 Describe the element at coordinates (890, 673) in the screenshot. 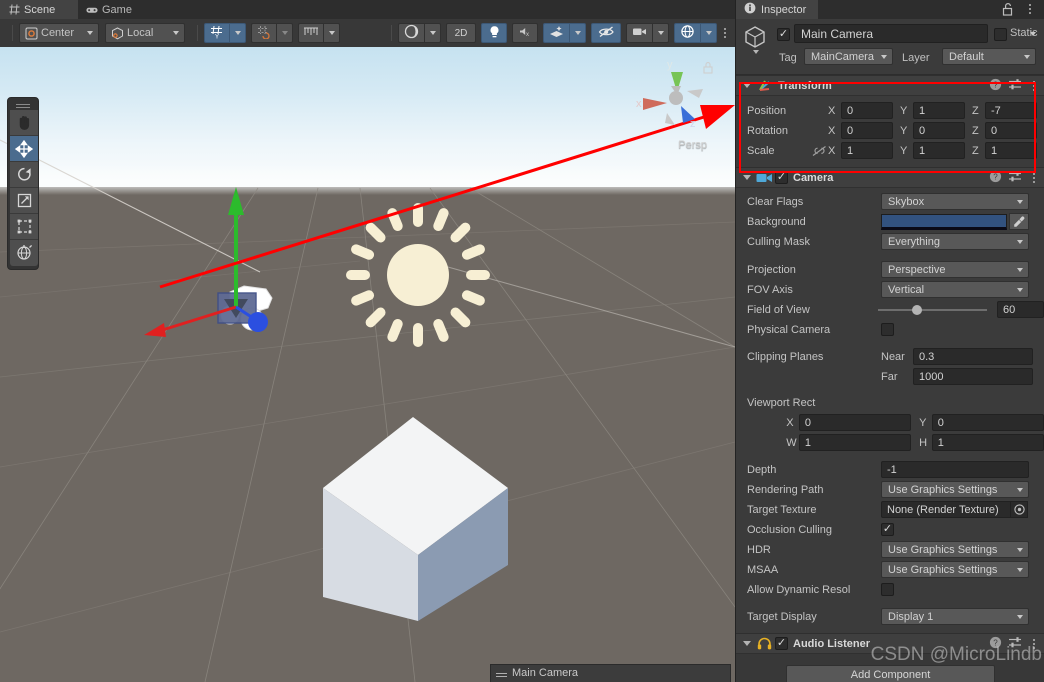

I see `add-component-button: Add Component` at that location.